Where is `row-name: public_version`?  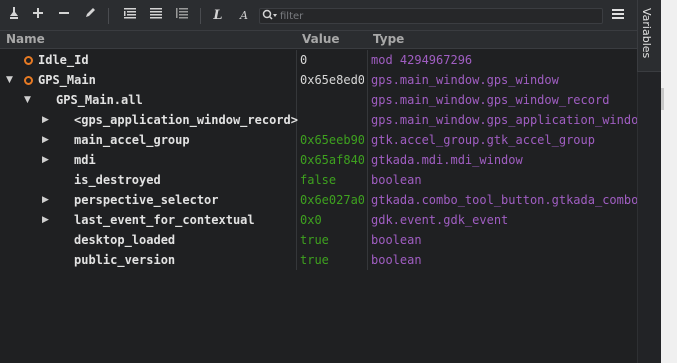 row-name: public_version is located at coordinates (125, 260).